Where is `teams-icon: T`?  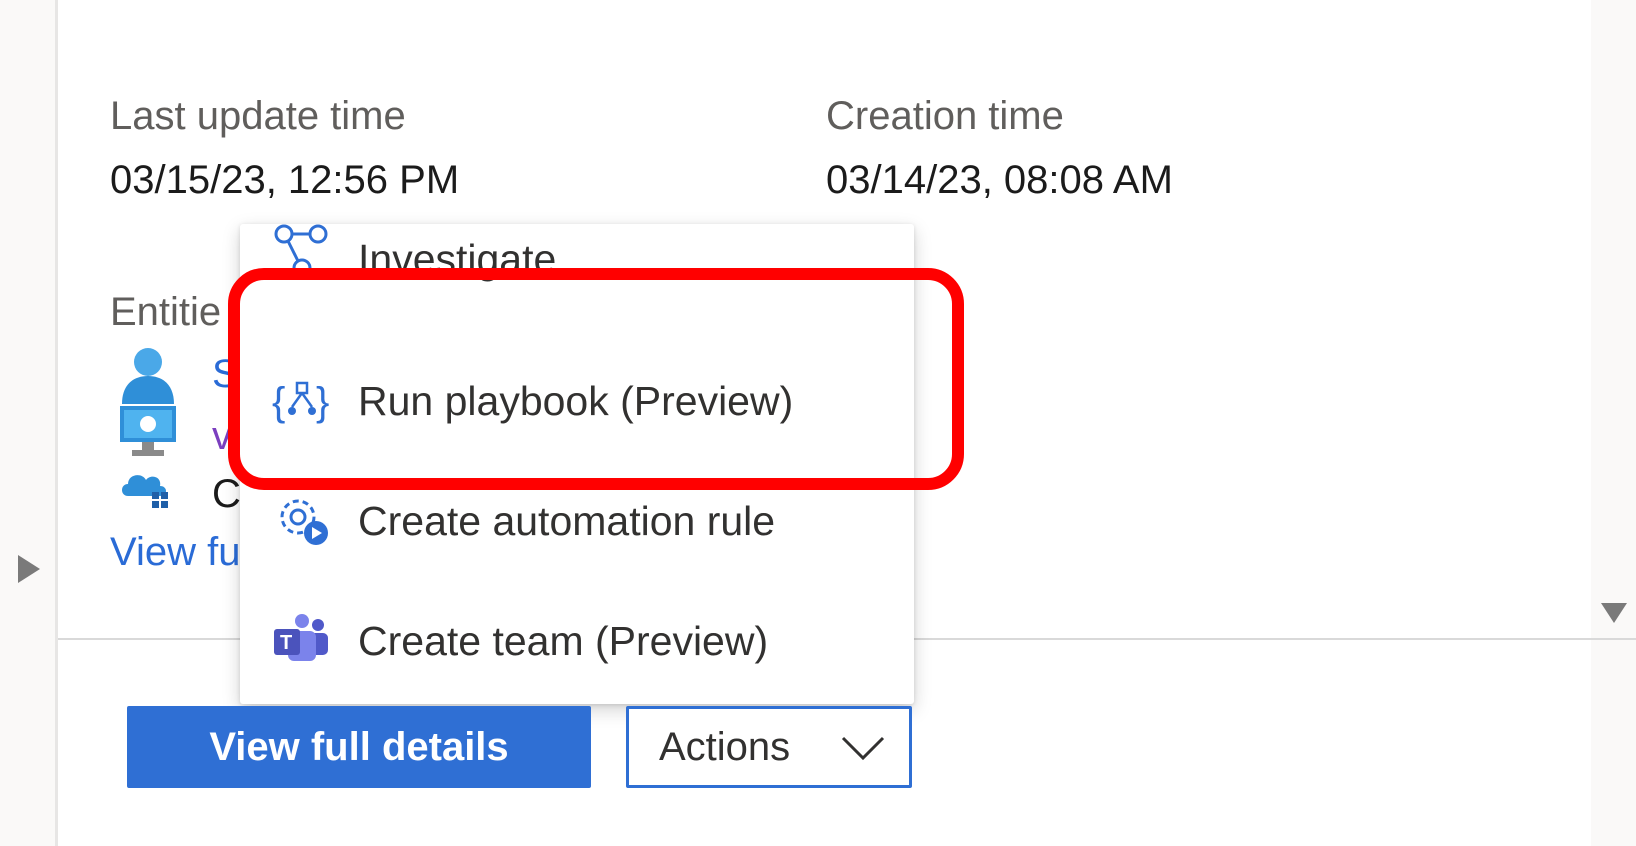 teams-icon: T is located at coordinates (301, 637).